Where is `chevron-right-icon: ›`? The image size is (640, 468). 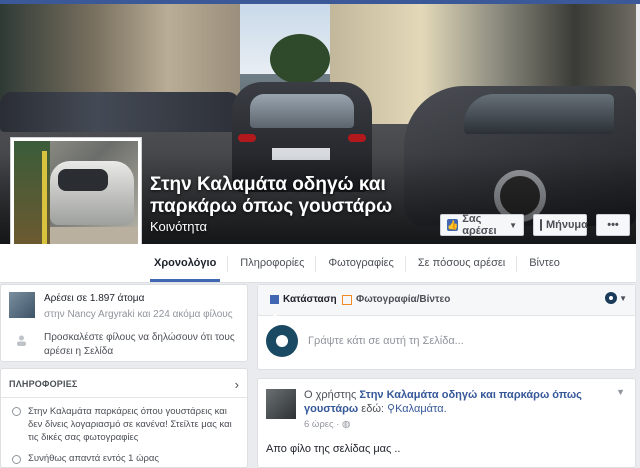 chevron-right-icon: › is located at coordinates (237, 384).